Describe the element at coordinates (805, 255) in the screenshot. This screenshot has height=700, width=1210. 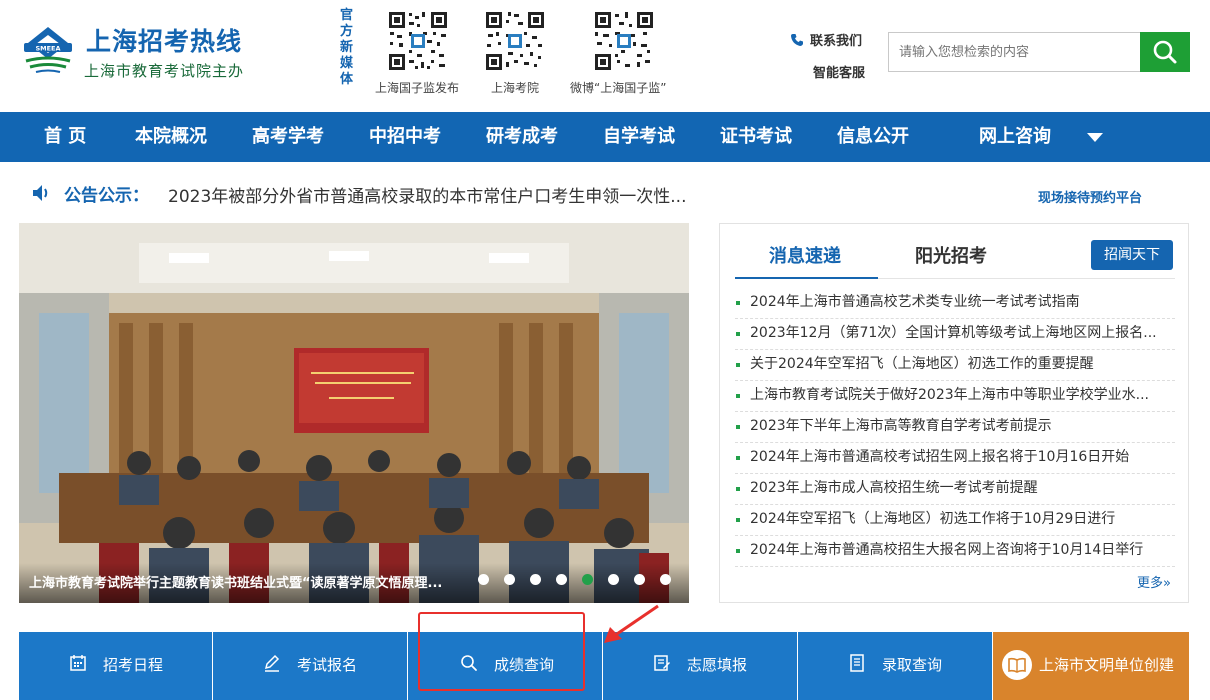
I see `tab-news-express: 消息速递` at that location.